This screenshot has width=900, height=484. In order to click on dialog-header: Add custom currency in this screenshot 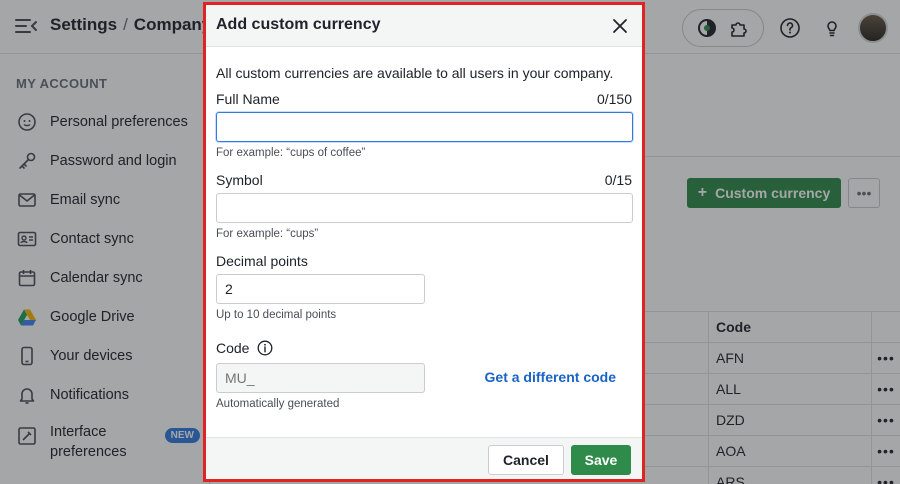, I will do `click(424, 26)`.